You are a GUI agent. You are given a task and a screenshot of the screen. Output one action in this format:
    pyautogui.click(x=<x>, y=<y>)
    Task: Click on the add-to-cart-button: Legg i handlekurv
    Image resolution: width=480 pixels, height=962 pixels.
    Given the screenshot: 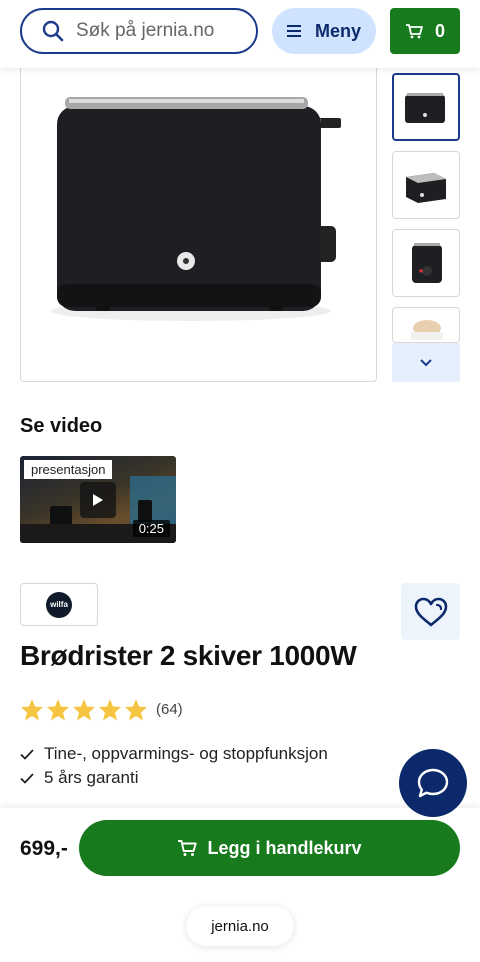 What is the action you would take?
    pyautogui.click(x=269, y=848)
    